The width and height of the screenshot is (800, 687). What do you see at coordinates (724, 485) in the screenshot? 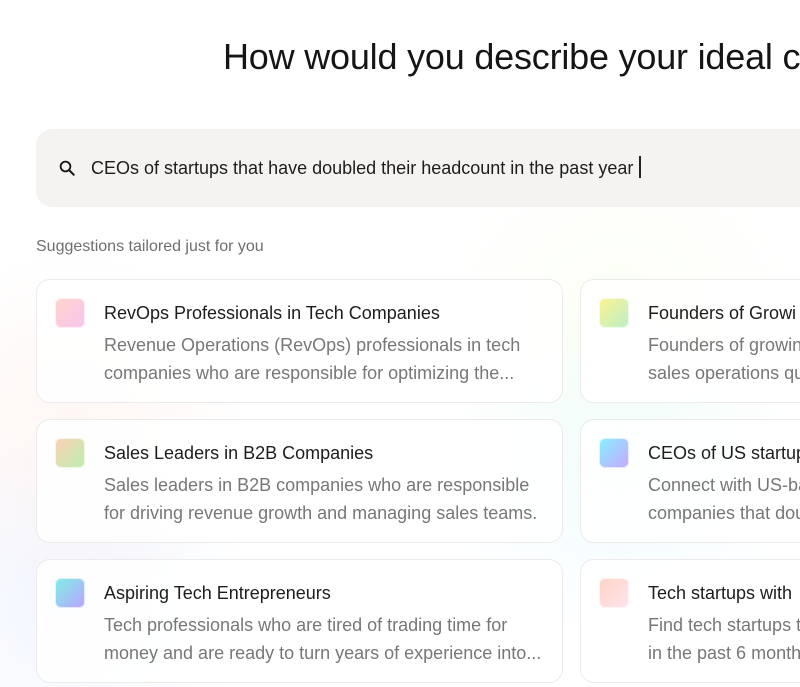
I see `description-line: Connect with US-ba` at bounding box center [724, 485].